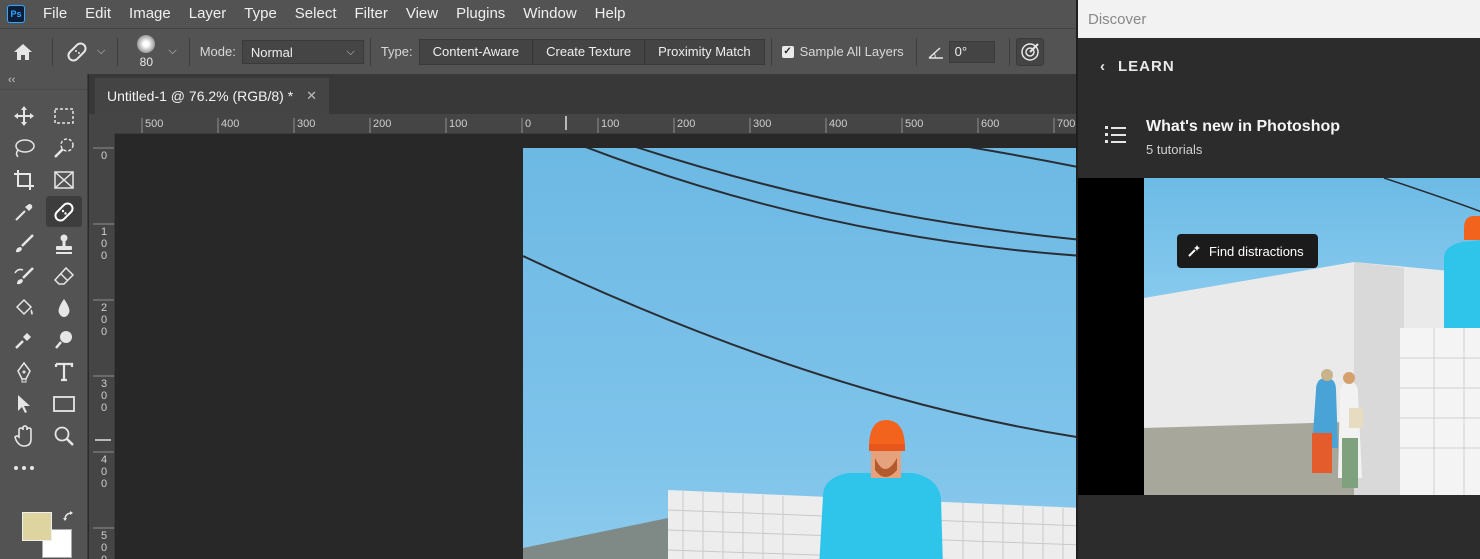 This screenshot has height=559, width=1480. I want to click on sample-all-layers-checkbox: ✓, so click(787, 51).